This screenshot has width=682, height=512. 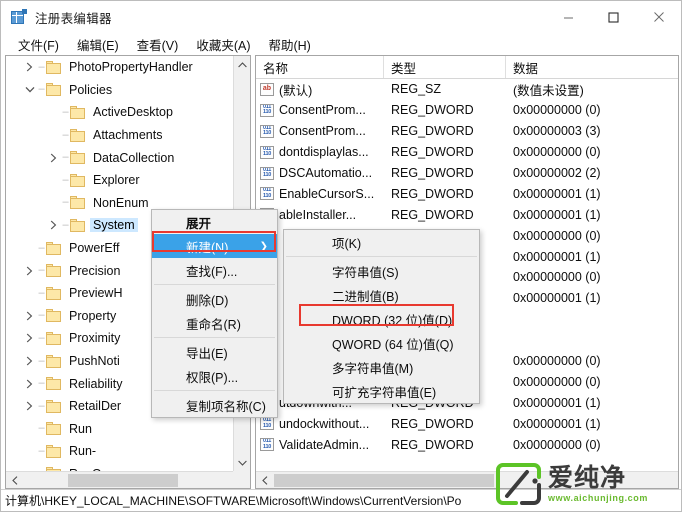 I want to click on menu-item-label: 删除(D), so click(x=207, y=300).